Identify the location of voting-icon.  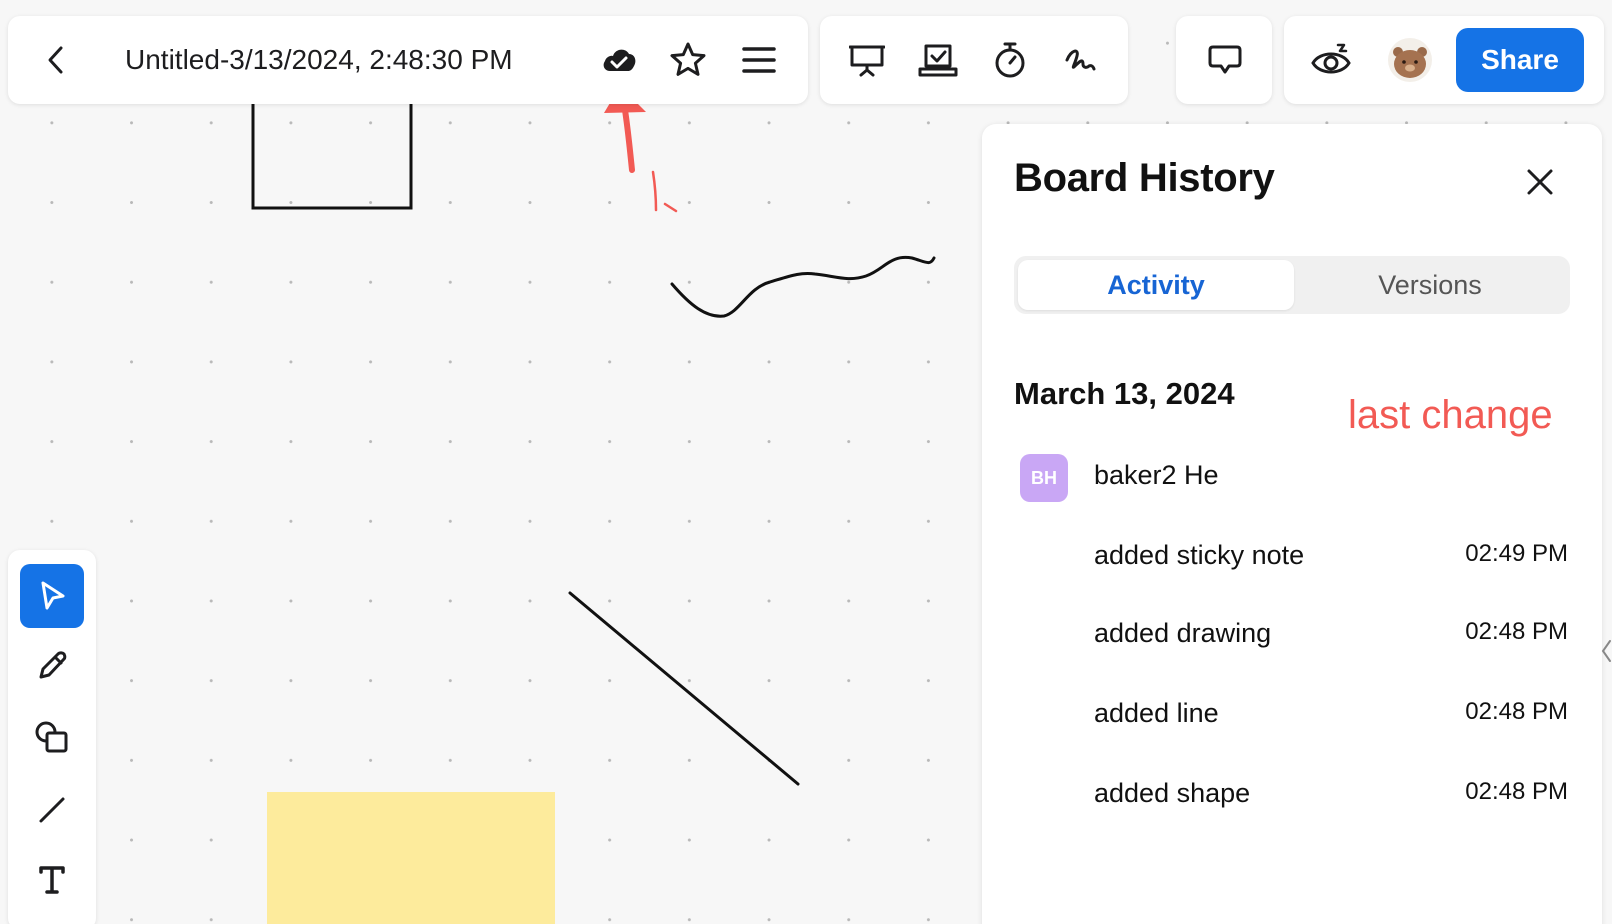
(938, 60).